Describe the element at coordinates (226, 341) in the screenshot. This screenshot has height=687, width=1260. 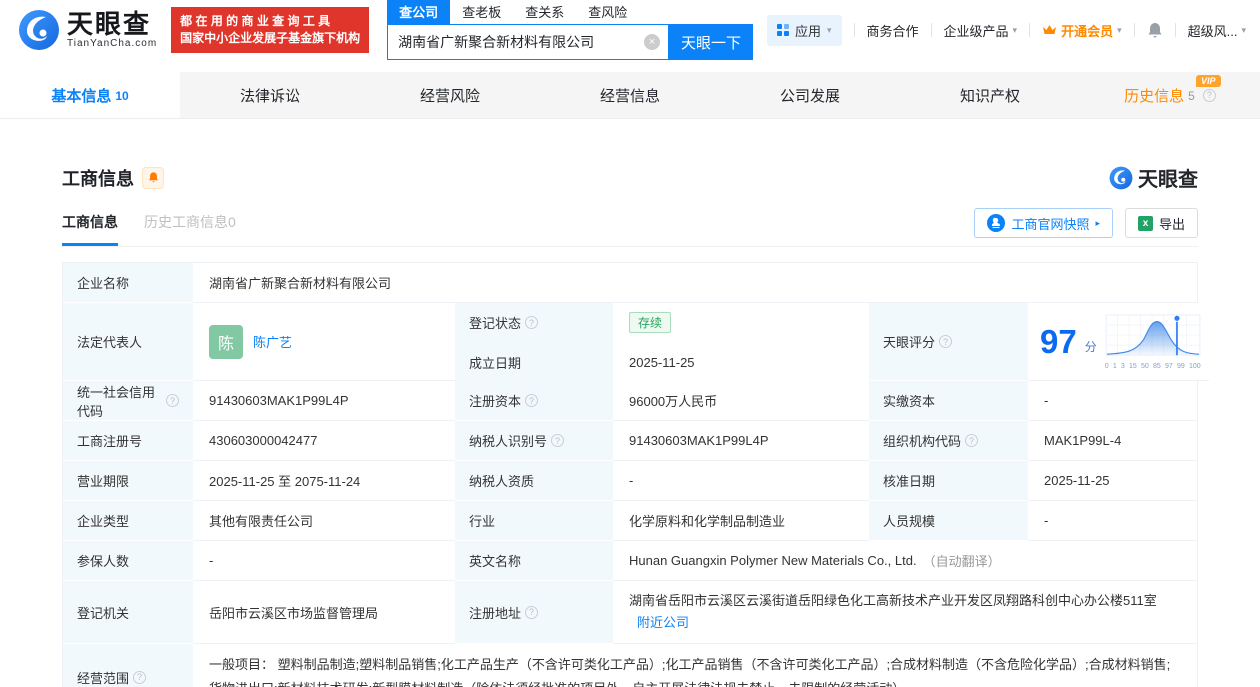
I see `avatar: 陈` at that location.